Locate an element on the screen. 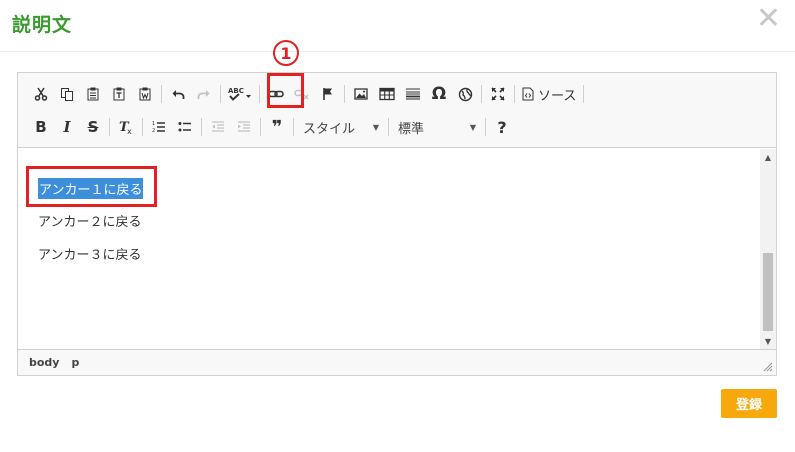 The image size is (795, 452). svg-text: 2 is located at coordinates (153, 131).